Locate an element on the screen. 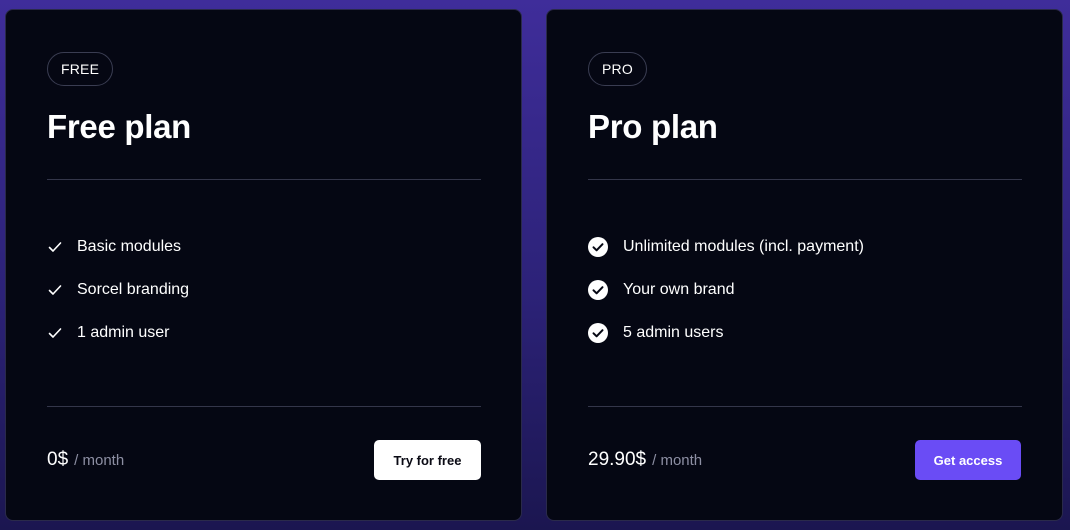 The width and height of the screenshot is (1070, 530). feature-label: 1 admin user is located at coordinates (123, 332).